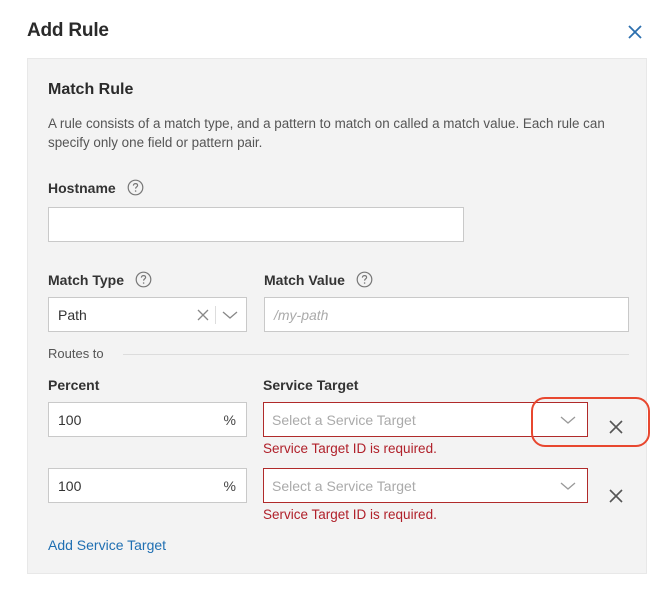 The image size is (672, 591). I want to click on match-type-select: Path, so click(147, 314).